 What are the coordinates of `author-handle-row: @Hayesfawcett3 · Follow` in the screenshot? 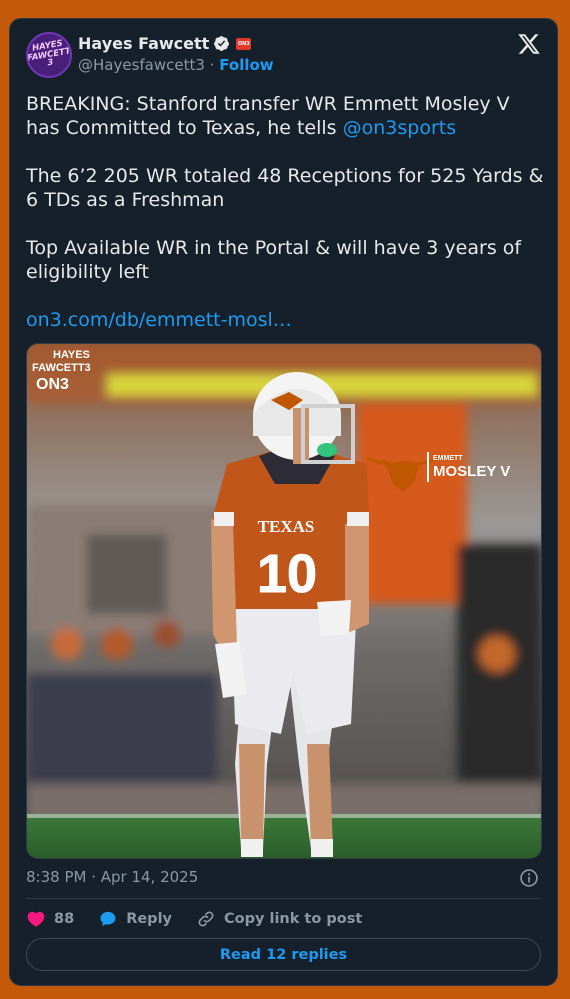 It's located at (176, 65).